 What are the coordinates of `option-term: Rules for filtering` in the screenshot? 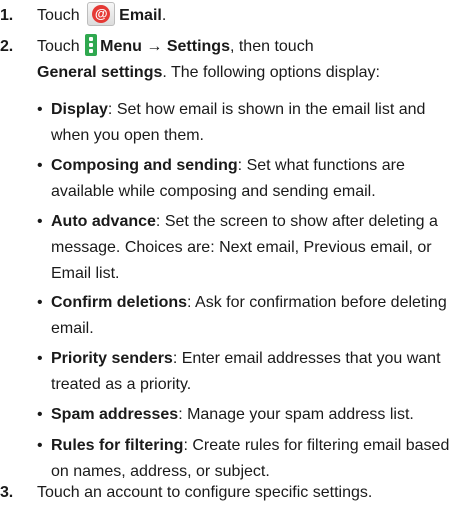 It's located at (117, 445).